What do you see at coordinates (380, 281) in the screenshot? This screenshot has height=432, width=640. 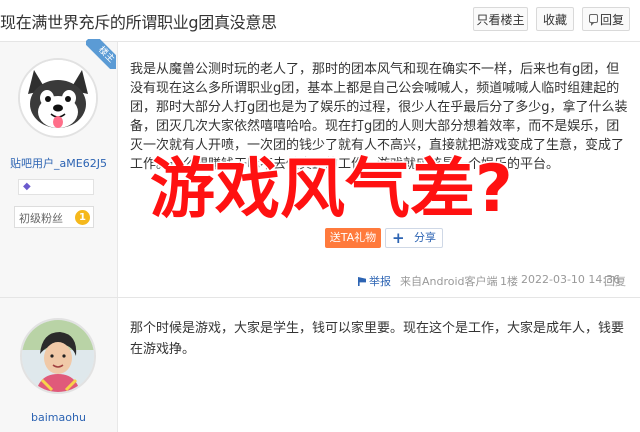 I see `report-label: 举报` at bounding box center [380, 281].